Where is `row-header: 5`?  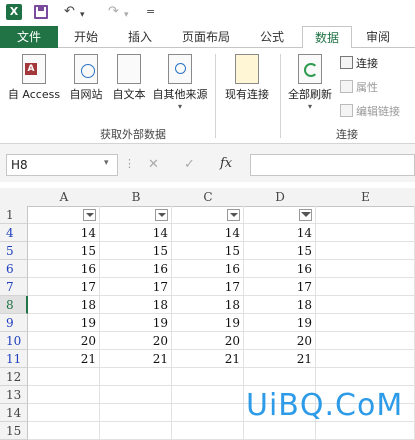 row-header: 5 is located at coordinates (14, 251).